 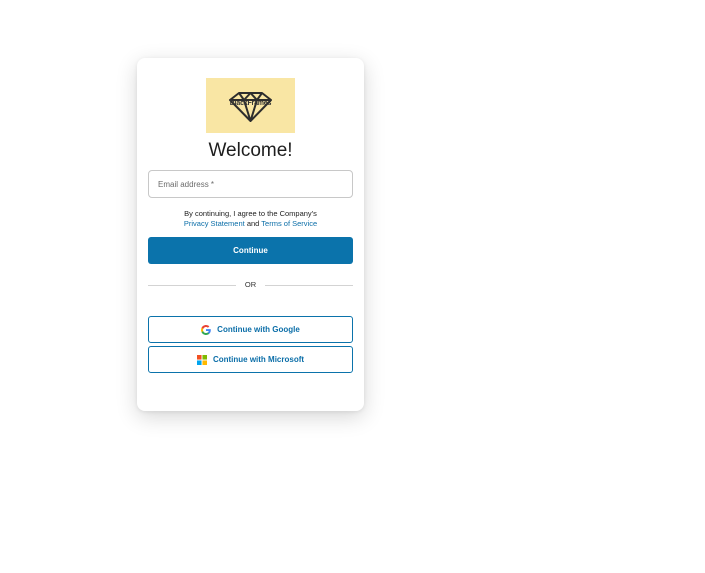 I want to click on microsoft-icon, so click(x=201, y=359).